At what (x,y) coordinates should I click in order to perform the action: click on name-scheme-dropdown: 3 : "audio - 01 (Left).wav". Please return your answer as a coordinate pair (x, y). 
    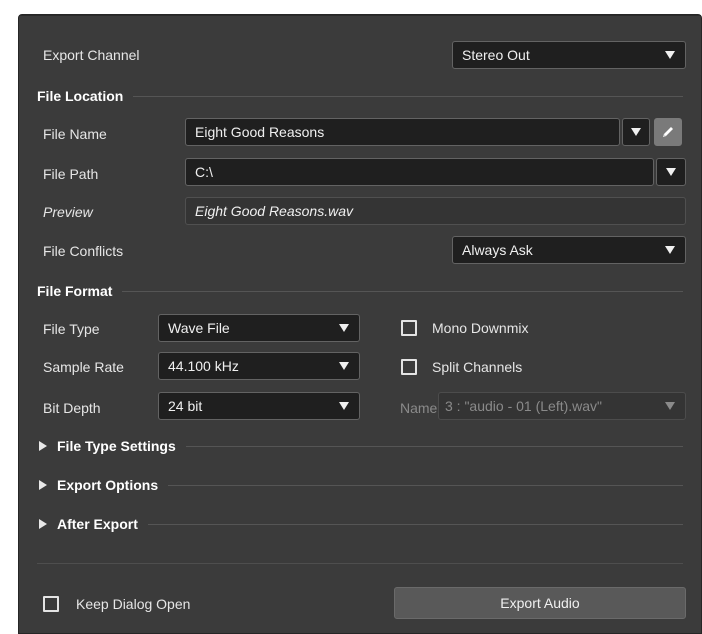
    Looking at the image, I should click on (562, 406).